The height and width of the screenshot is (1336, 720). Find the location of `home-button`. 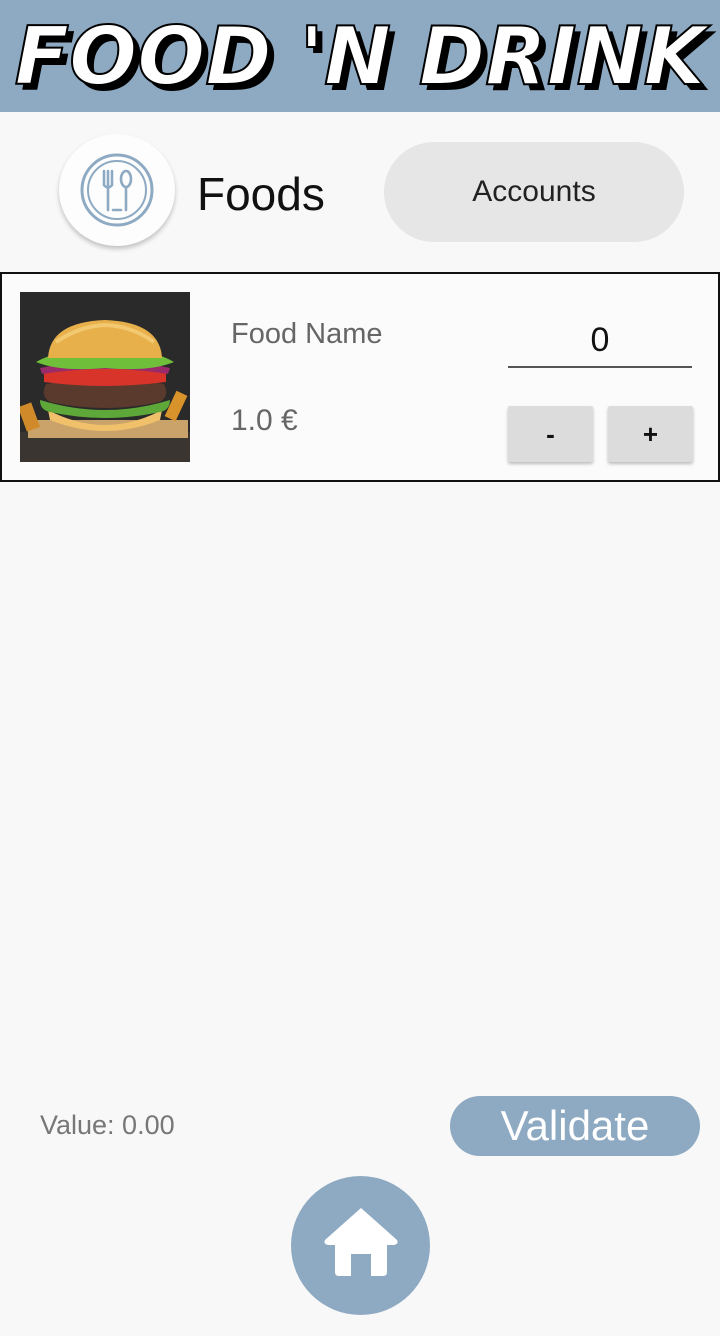

home-button is located at coordinates (360, 1245).